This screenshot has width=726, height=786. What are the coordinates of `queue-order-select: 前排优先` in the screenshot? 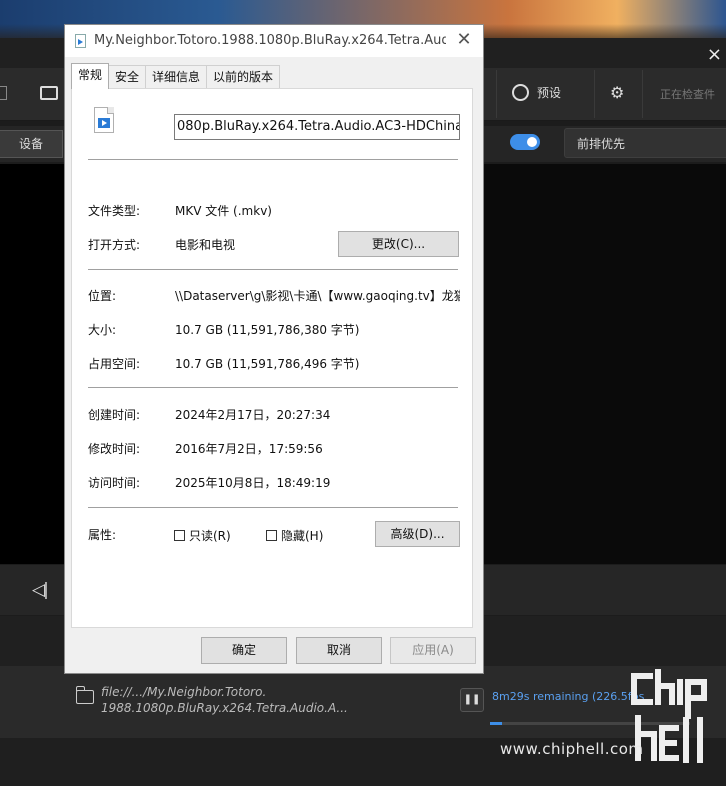 It's located at (645, 143).